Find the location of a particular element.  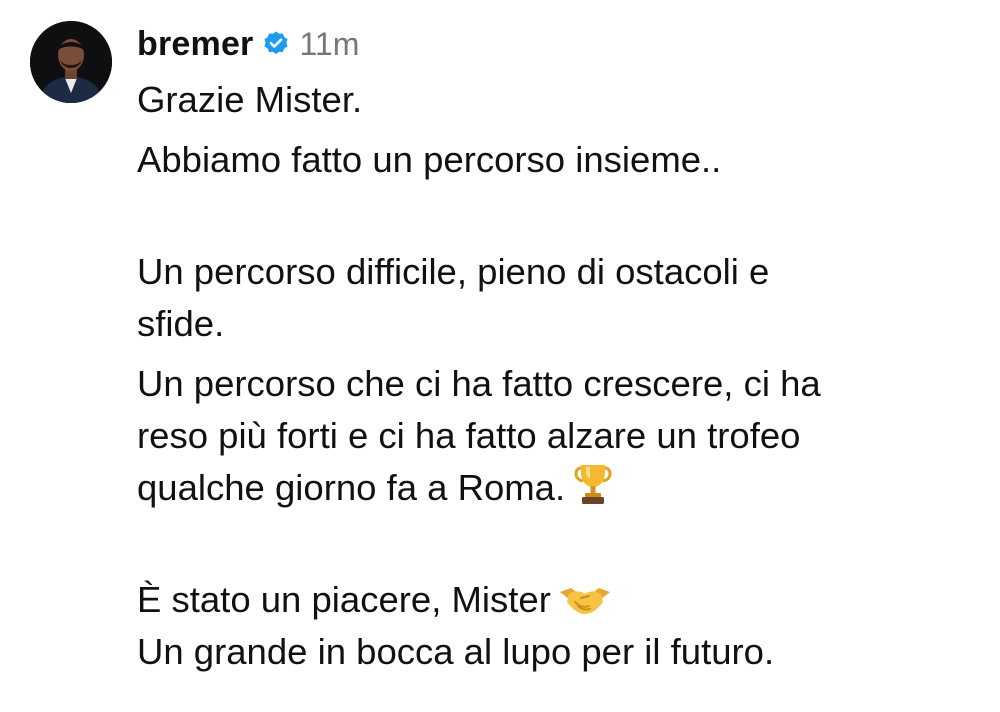

caption-text: È stato un piacere, Mister is located at coordinates (344, 599).